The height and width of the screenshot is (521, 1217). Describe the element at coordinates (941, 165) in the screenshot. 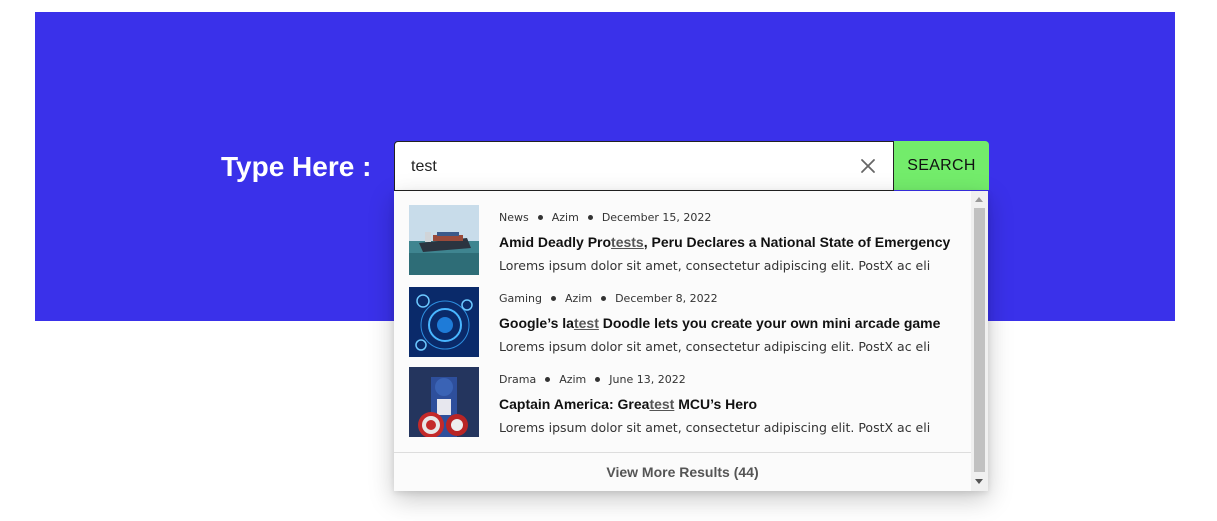

I see `search-button: SEARCH` at that location.